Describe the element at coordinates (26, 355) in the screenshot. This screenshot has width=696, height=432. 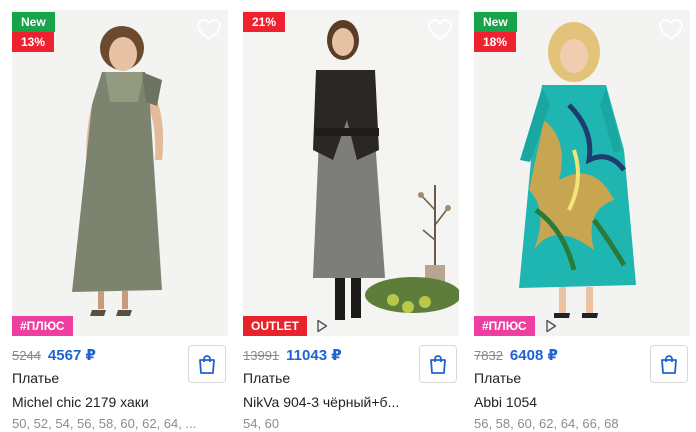
I see `old-price: 5244` at that location.